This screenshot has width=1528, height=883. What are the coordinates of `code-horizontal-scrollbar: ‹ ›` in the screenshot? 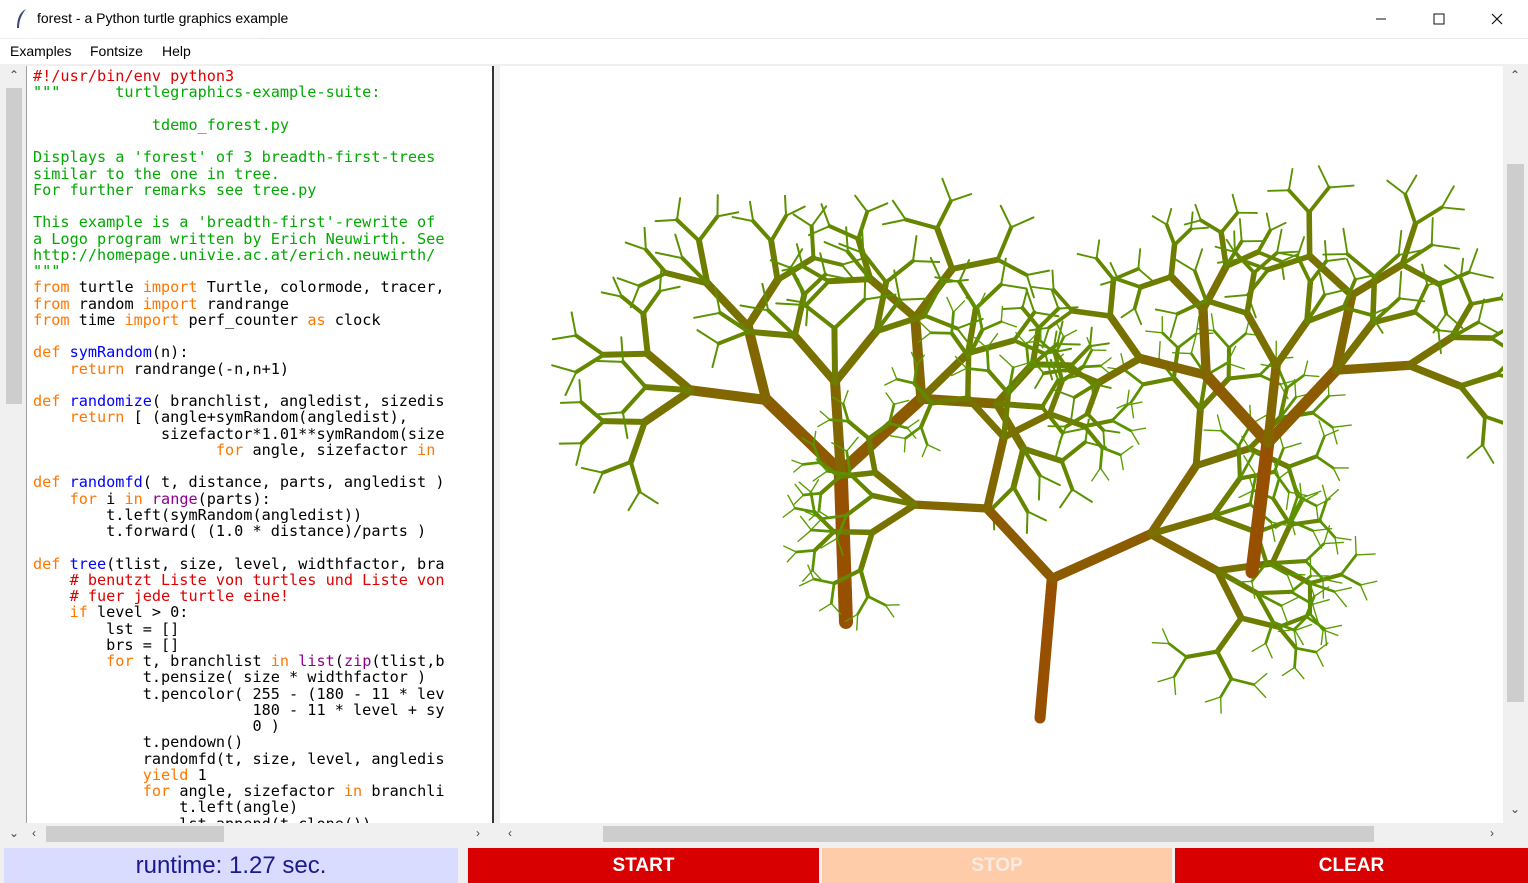 It's located at (258, 834).